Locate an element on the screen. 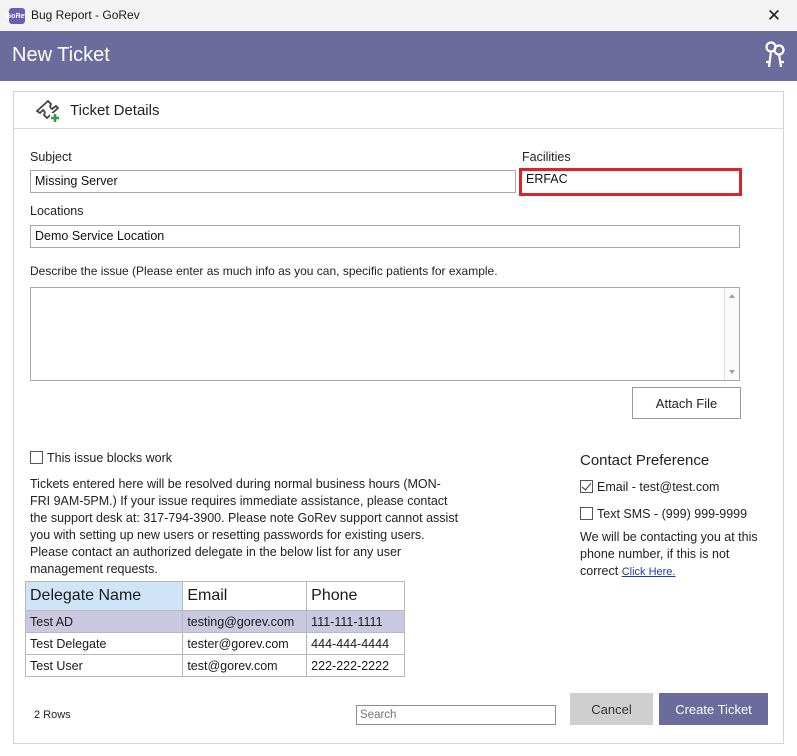  blocks-work-checkbox is located at coordinates (36, 457).